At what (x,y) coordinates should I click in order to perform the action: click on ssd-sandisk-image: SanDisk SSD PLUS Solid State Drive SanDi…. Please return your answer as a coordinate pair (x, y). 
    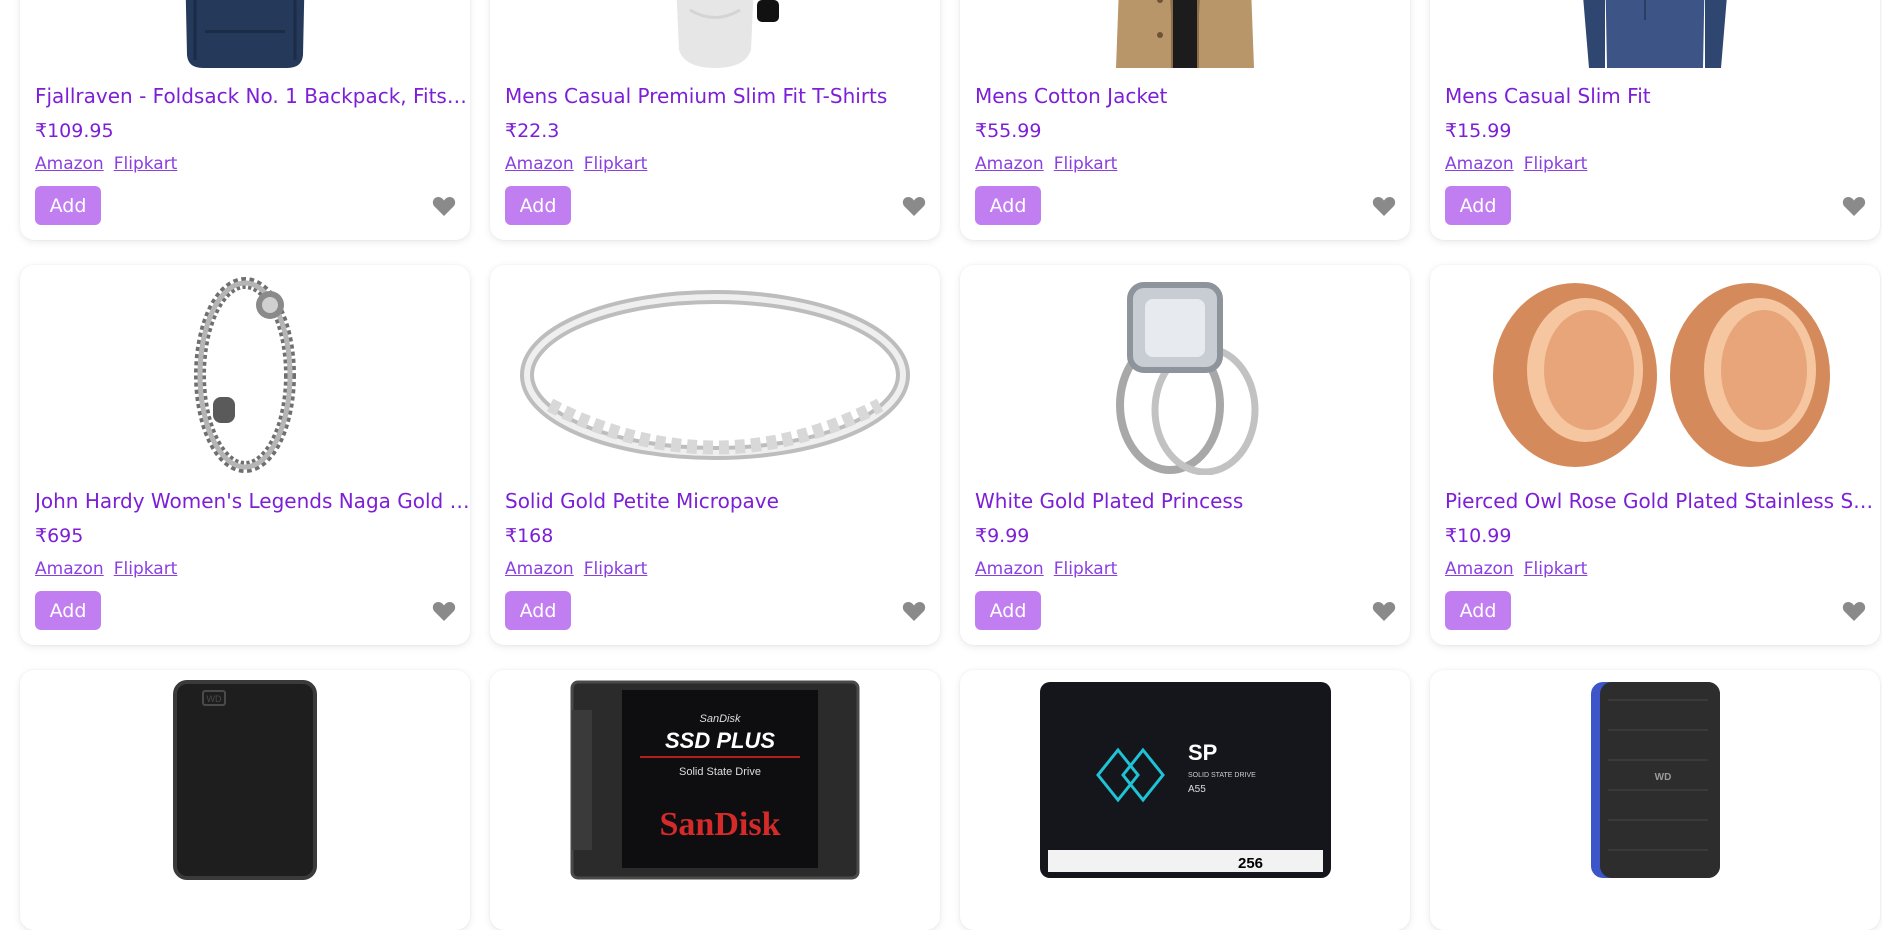
    Looking at the image, I should click on (715, 780).